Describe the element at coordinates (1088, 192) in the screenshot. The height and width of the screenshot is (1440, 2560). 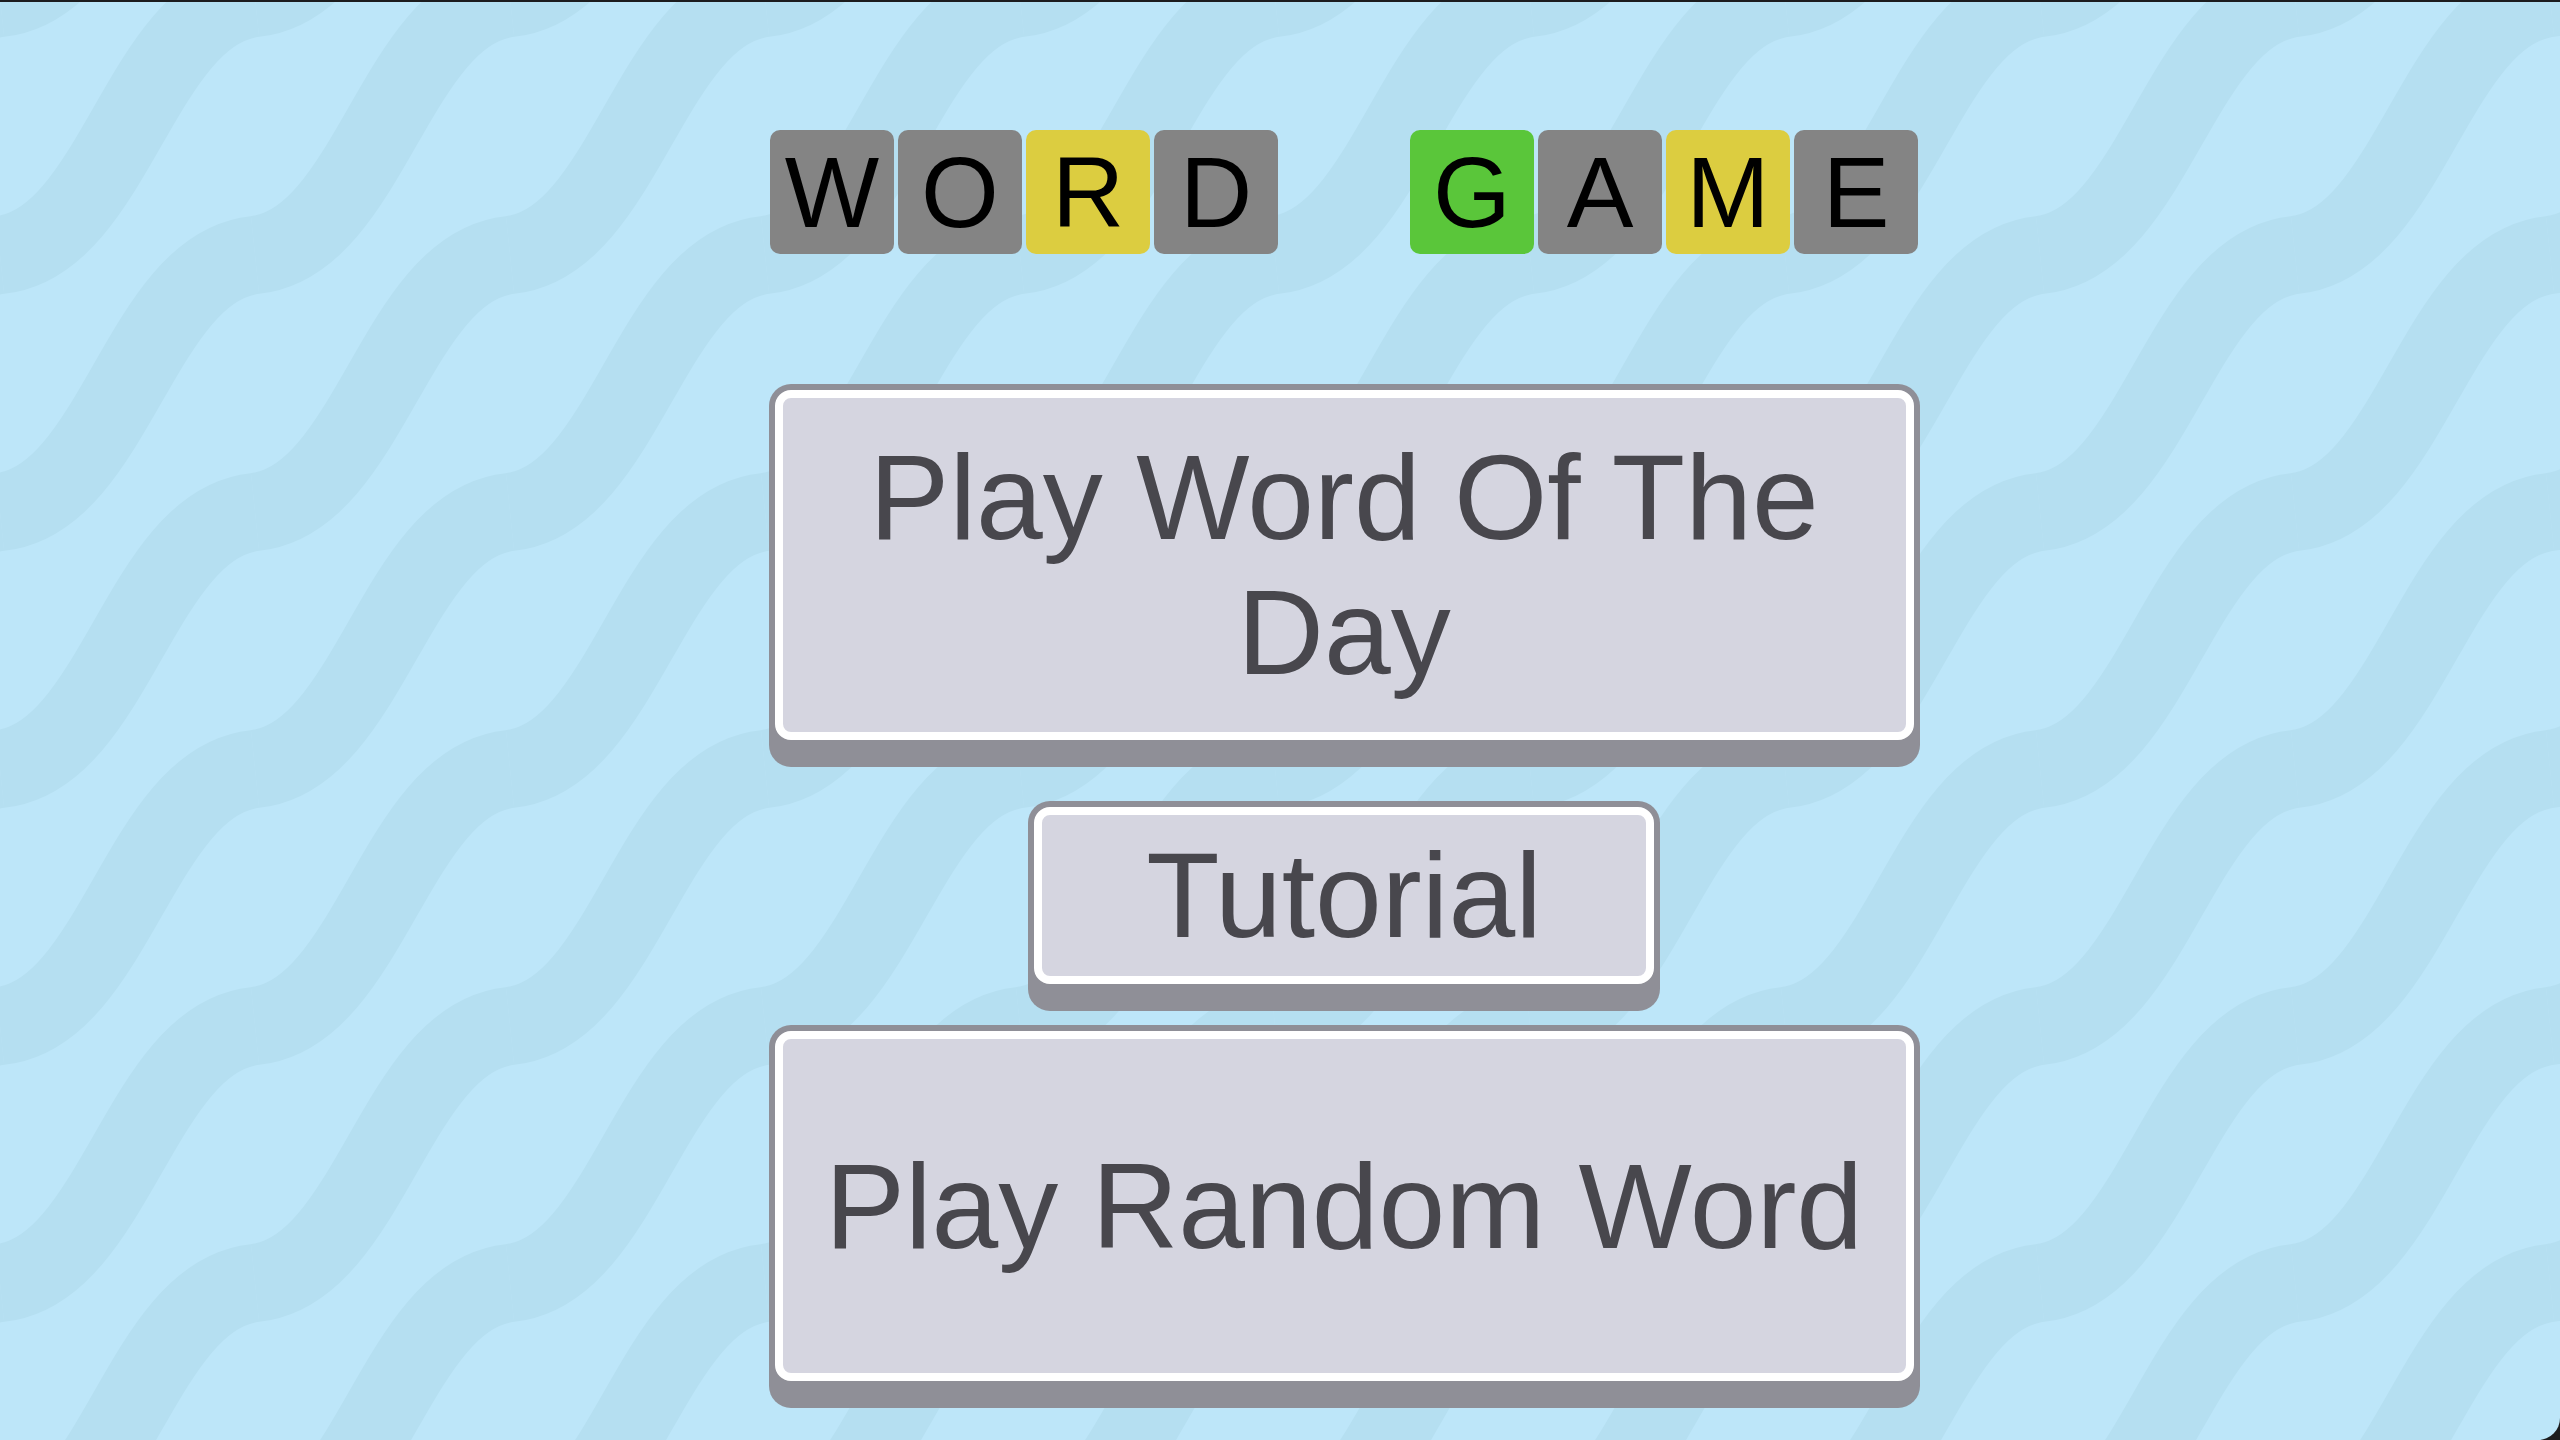
I see `letter-tile: R` at that location.